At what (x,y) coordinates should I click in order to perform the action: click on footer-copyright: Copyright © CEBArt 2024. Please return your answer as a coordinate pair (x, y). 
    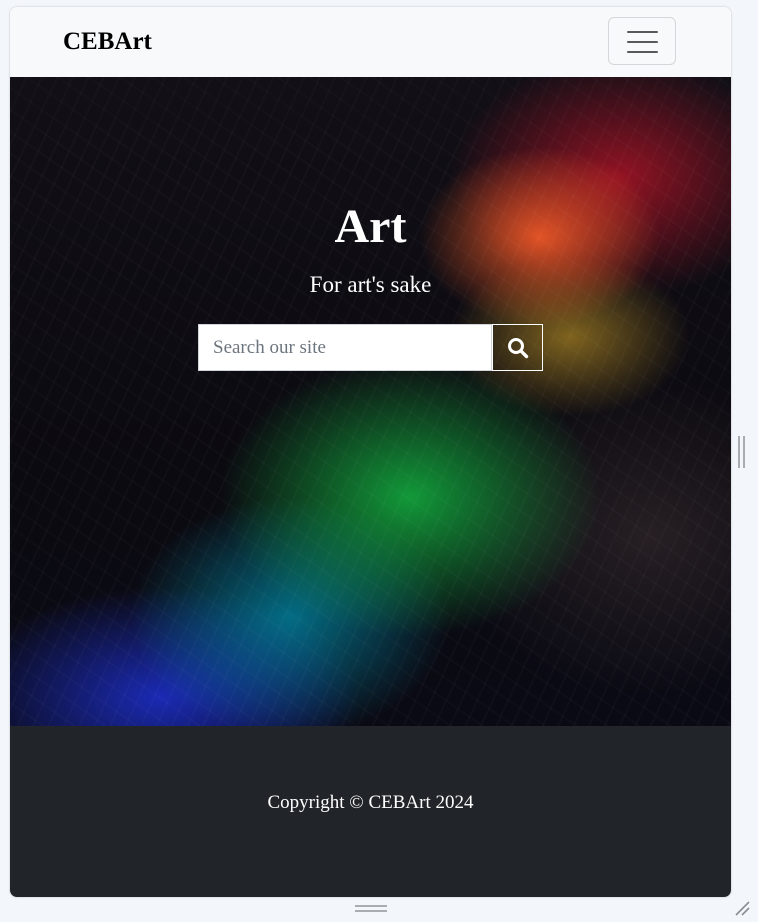
    Looking at the image, I should click on (370, 802).